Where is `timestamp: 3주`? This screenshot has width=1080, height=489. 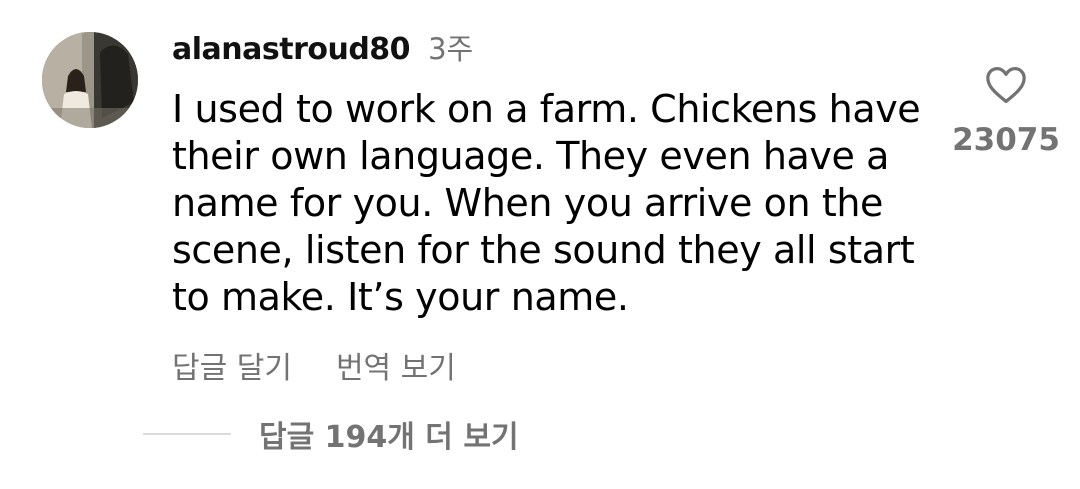 timestamp: 3주 is located at coordinates (451, 49).